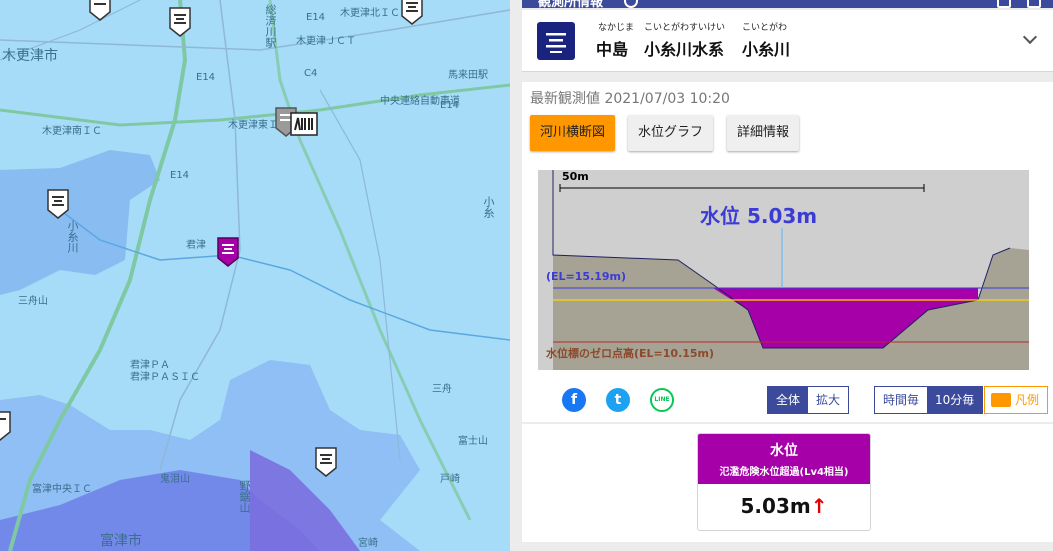  What do you see at coordinates (575, 176) in the screenshot?
I see `scale-label: 50m` at bounding box center [575, 176].